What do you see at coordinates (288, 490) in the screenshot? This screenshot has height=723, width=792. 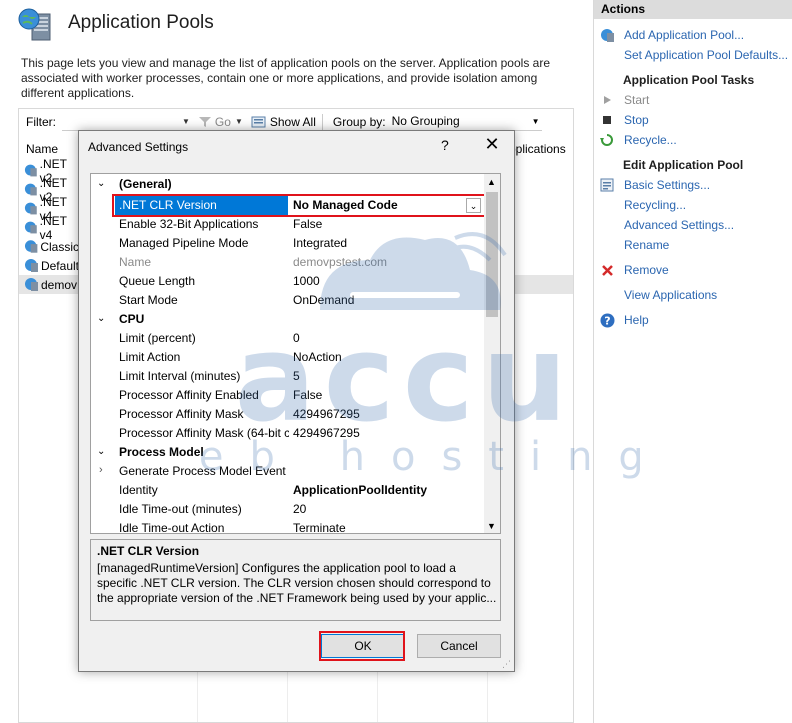 I see `property-row: Identity ApplicationPoolIdentity` at bounding box center [288, 490].